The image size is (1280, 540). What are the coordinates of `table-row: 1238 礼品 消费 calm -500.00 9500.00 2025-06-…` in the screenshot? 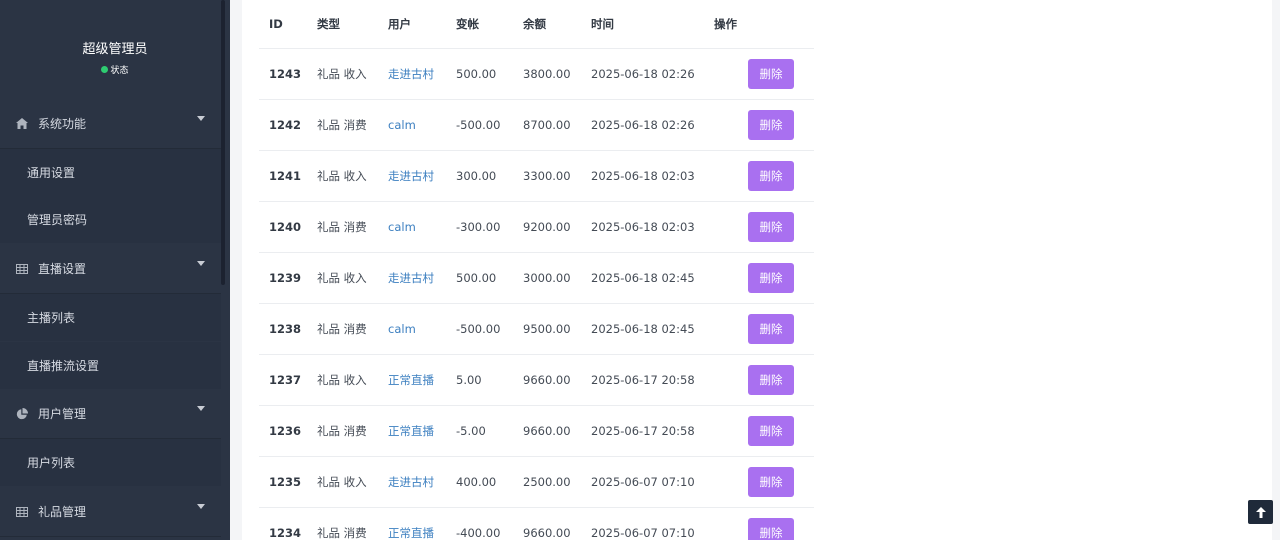 It's located at (536, 329).